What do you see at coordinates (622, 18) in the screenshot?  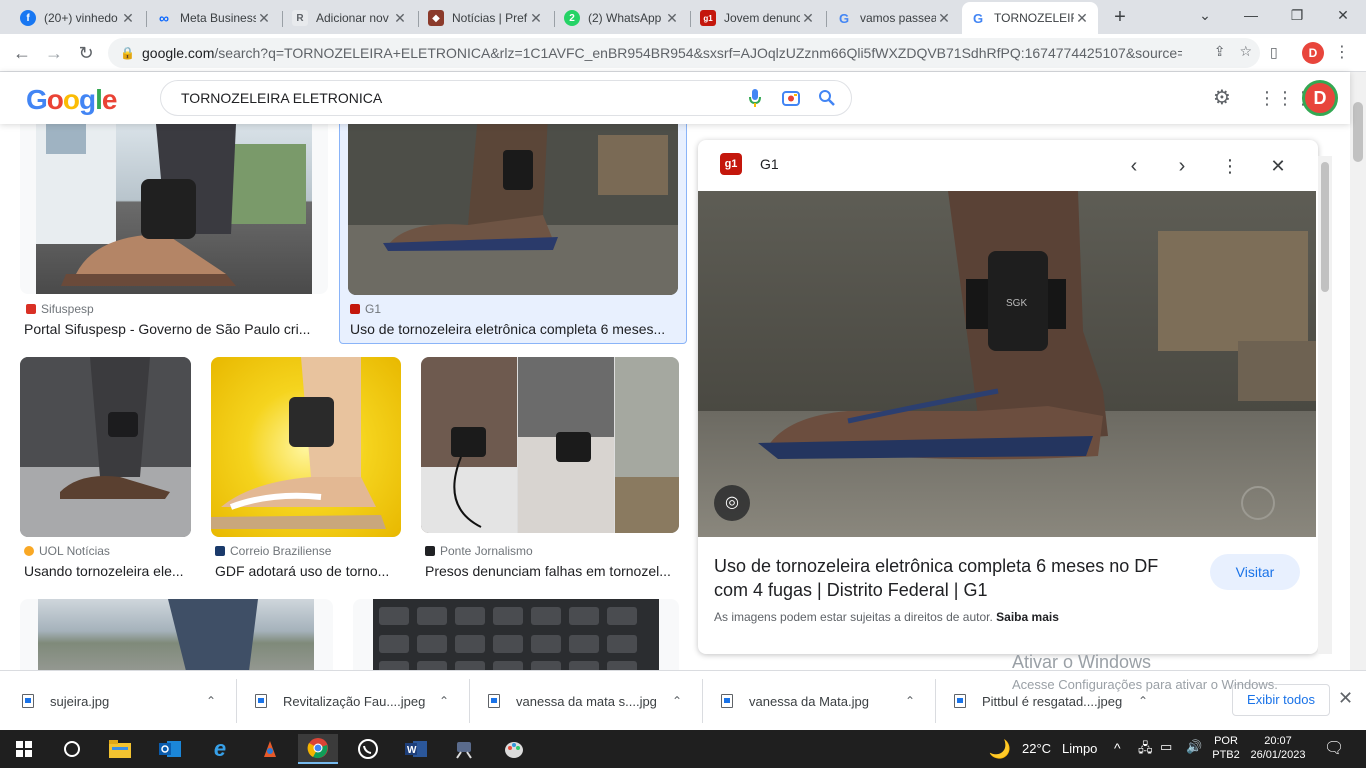 I see `tab-whatsapp: 2 (2) WhatsApp ✕` at bounding box center [622, 18].